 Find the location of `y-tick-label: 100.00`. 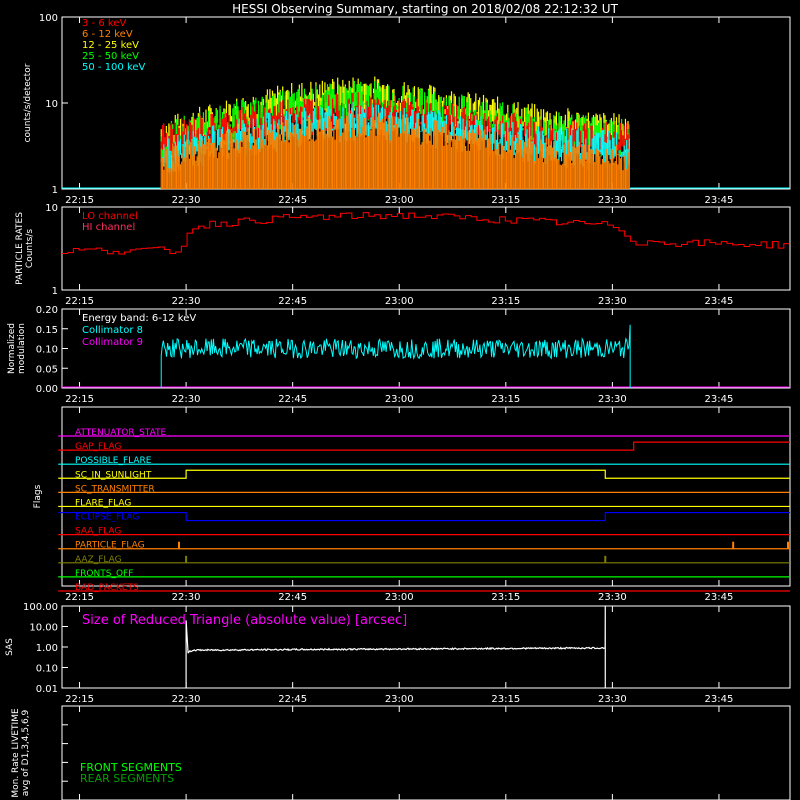

y-tick-label: 100.00 is located at coordinates (40, 607).